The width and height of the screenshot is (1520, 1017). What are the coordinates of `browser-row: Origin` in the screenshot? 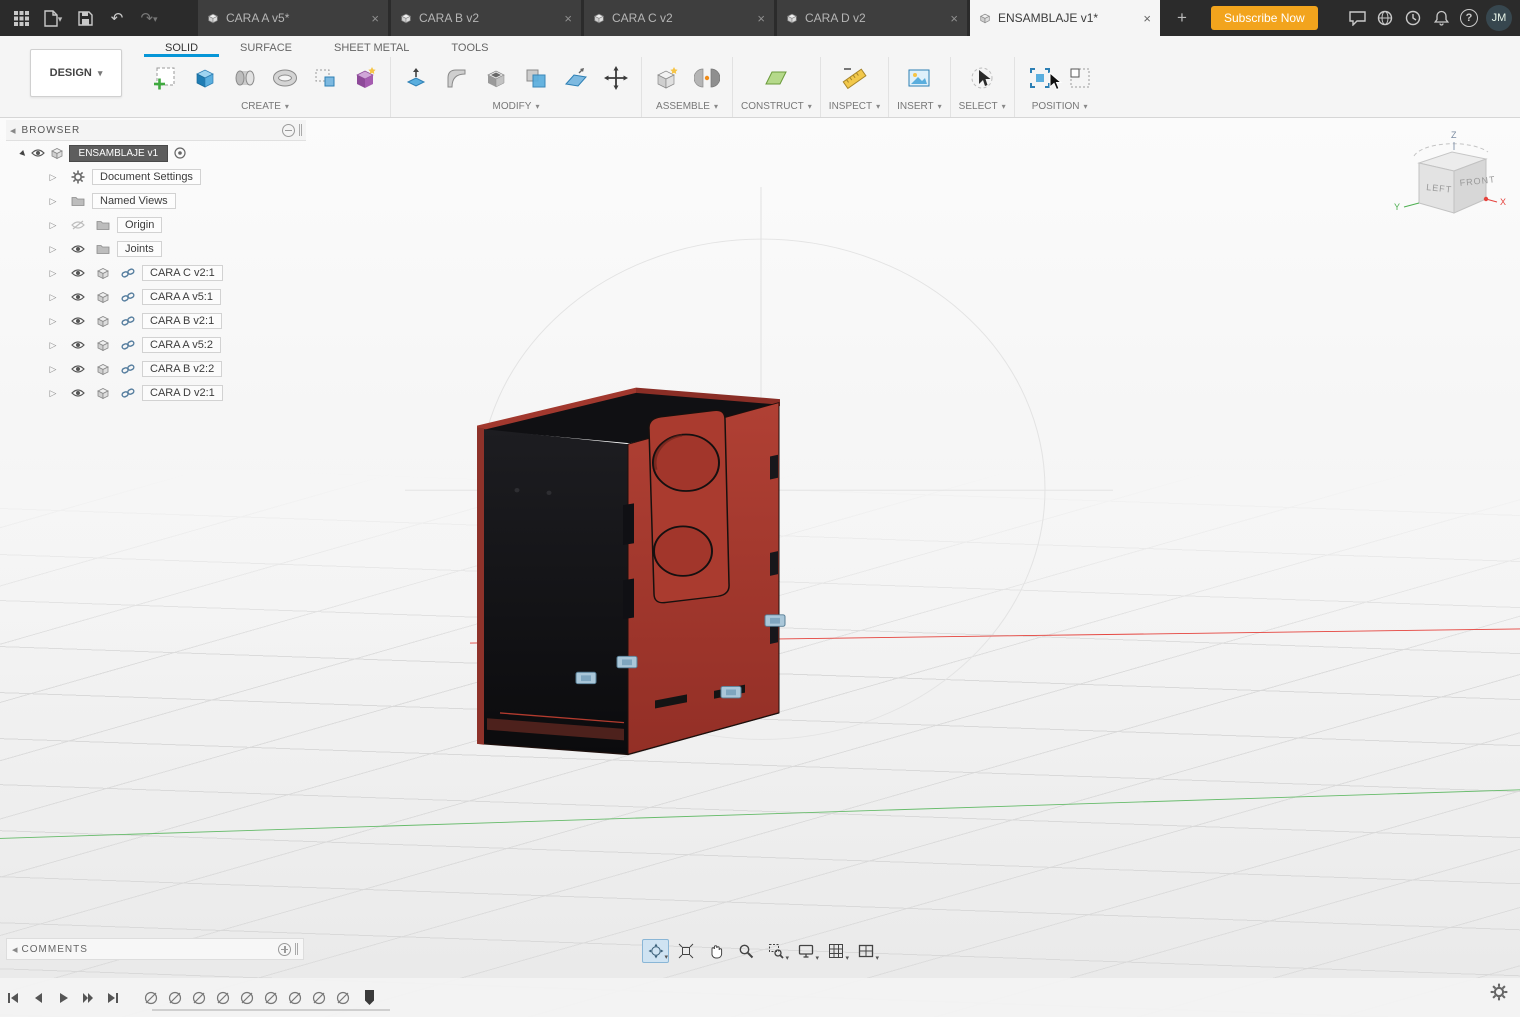 It's located at (156, 225).